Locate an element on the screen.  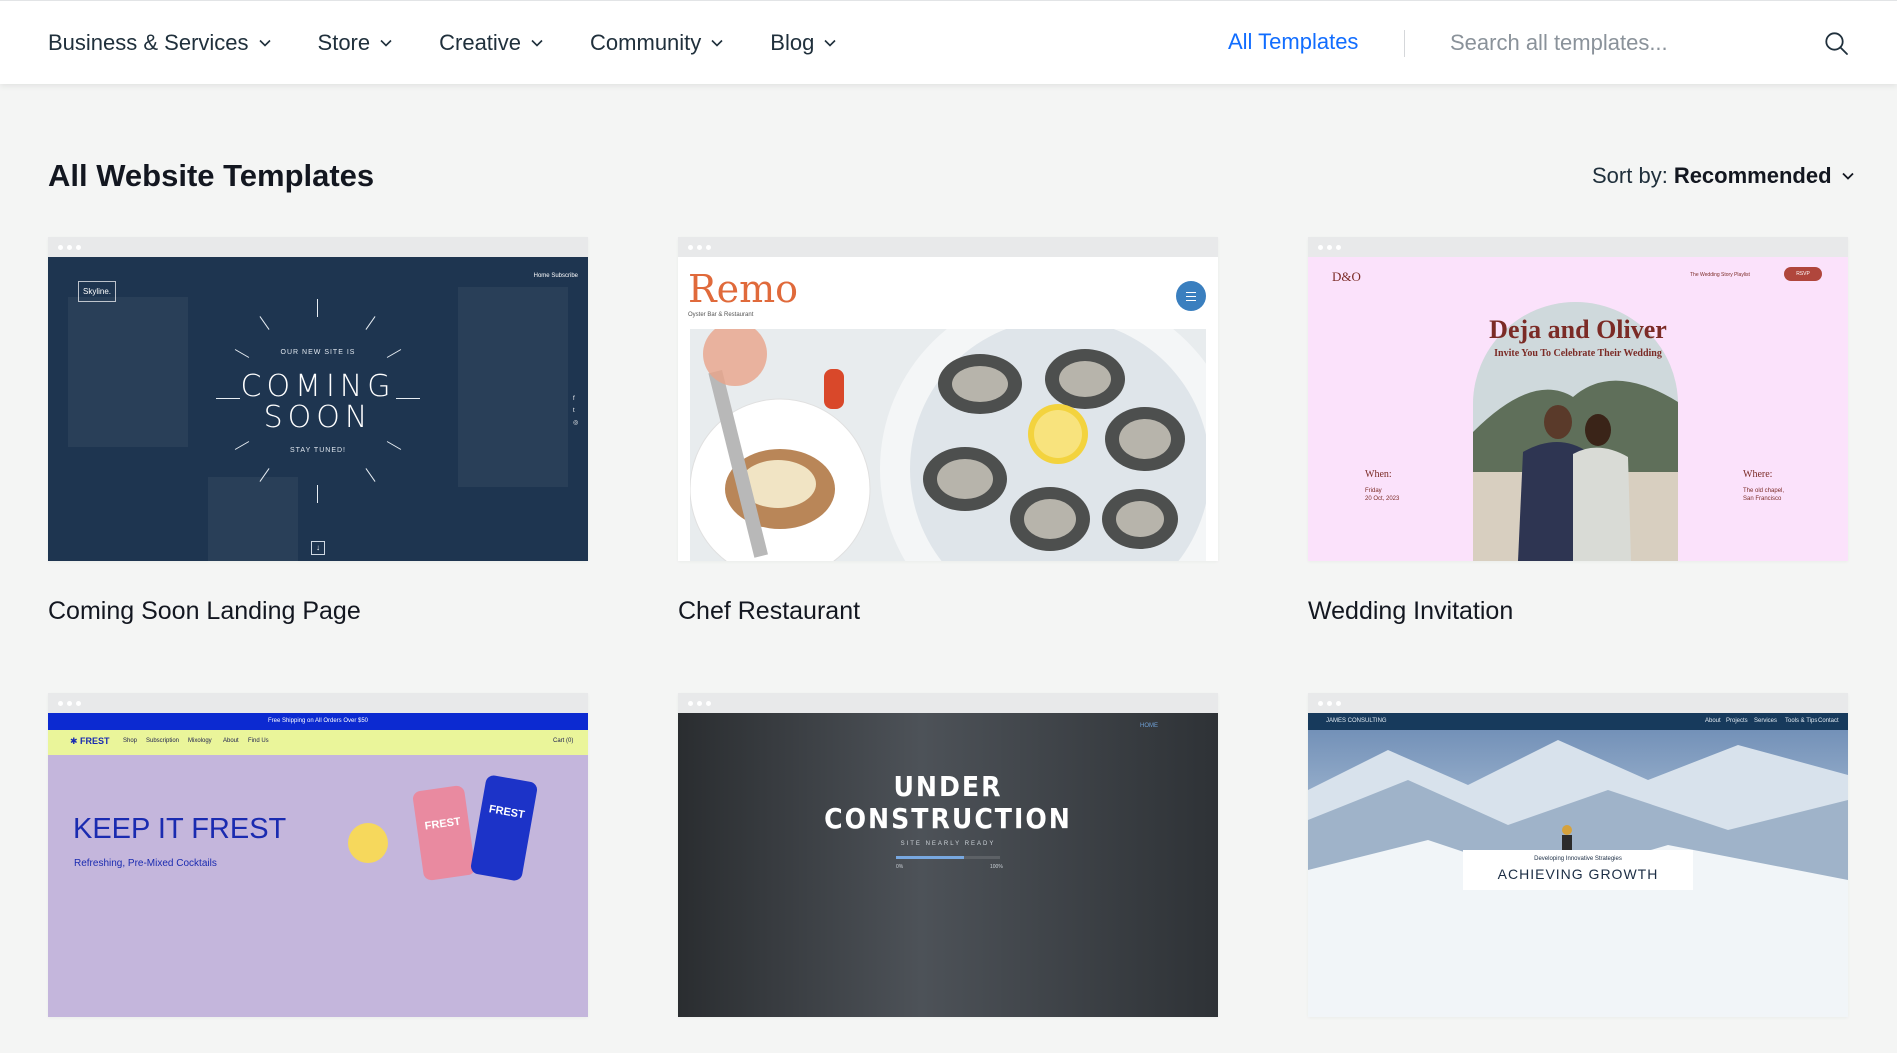
progress-end-label: 100% is located at coordinates (996, 867).